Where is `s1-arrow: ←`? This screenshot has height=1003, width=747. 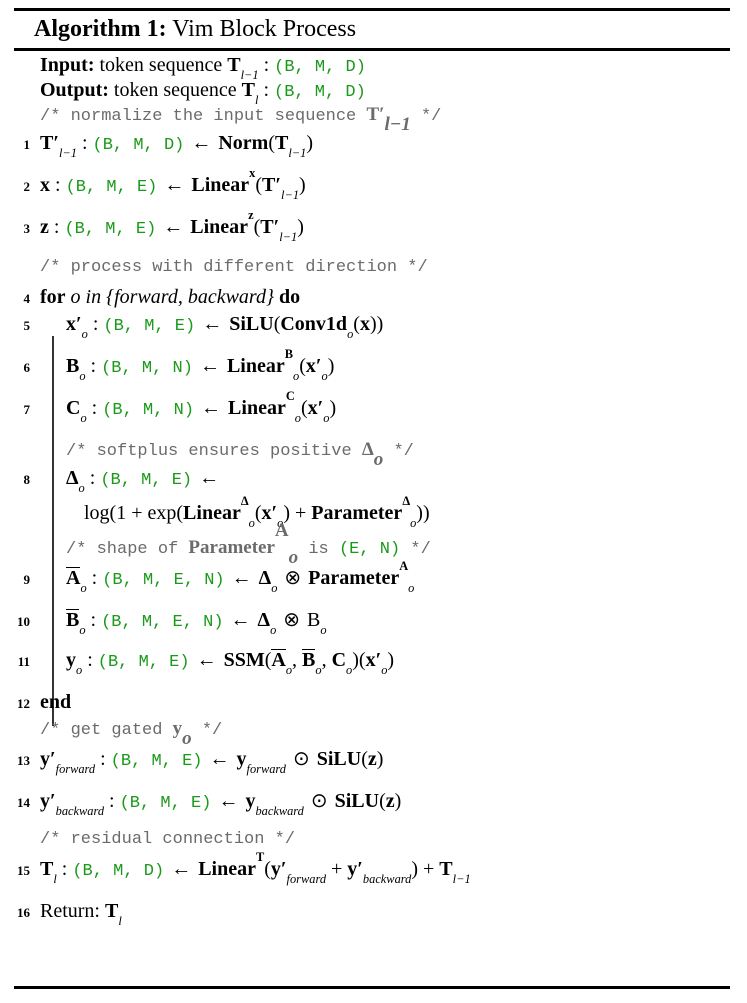 s1-arrow: ← is located at coordinates (201, 143).